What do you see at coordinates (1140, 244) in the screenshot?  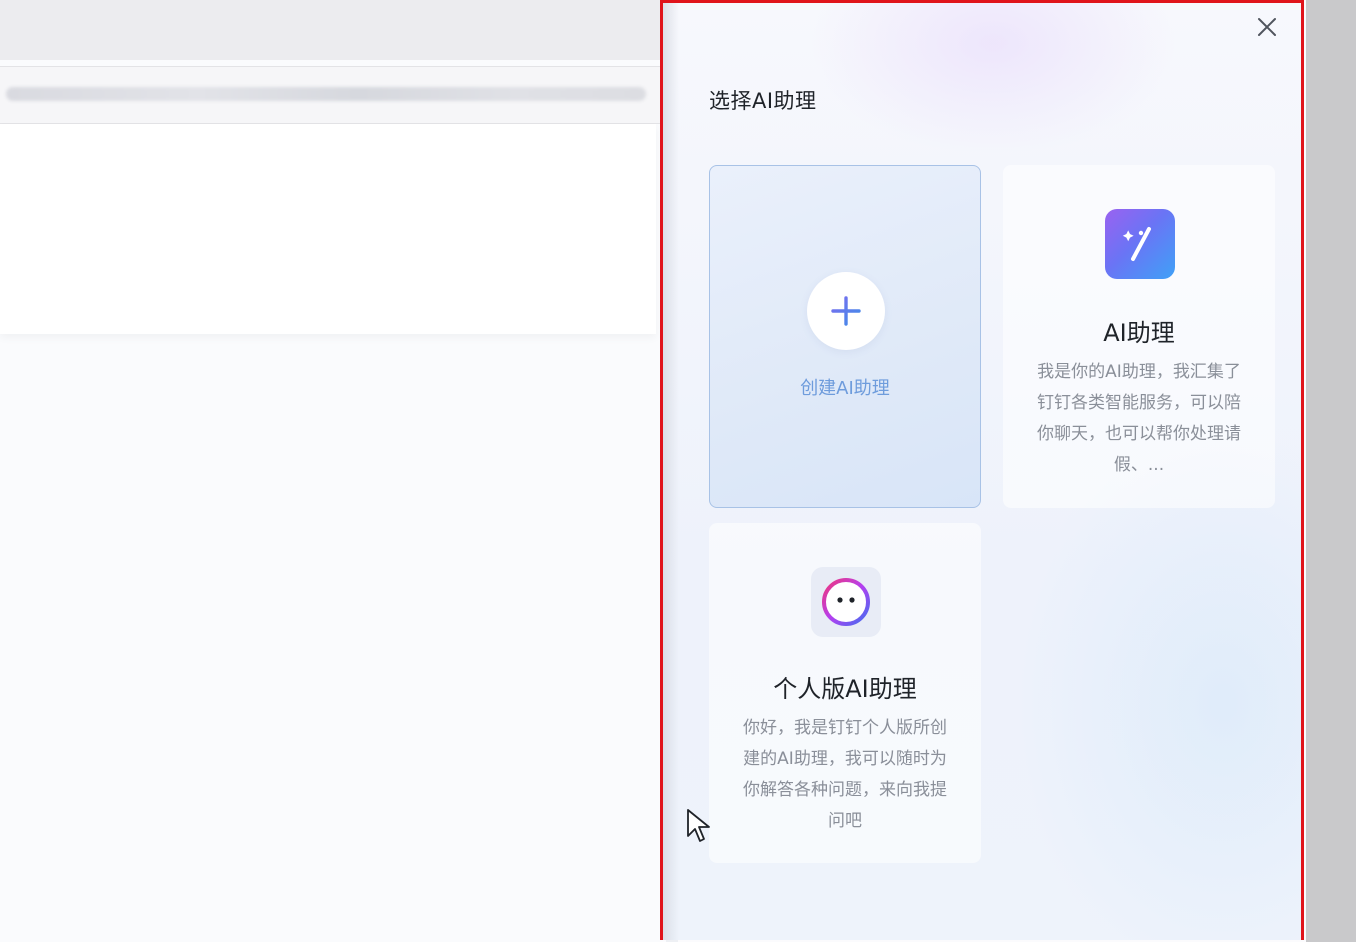 I see `magic-wand-icon` at bounding box center [1140, 244].